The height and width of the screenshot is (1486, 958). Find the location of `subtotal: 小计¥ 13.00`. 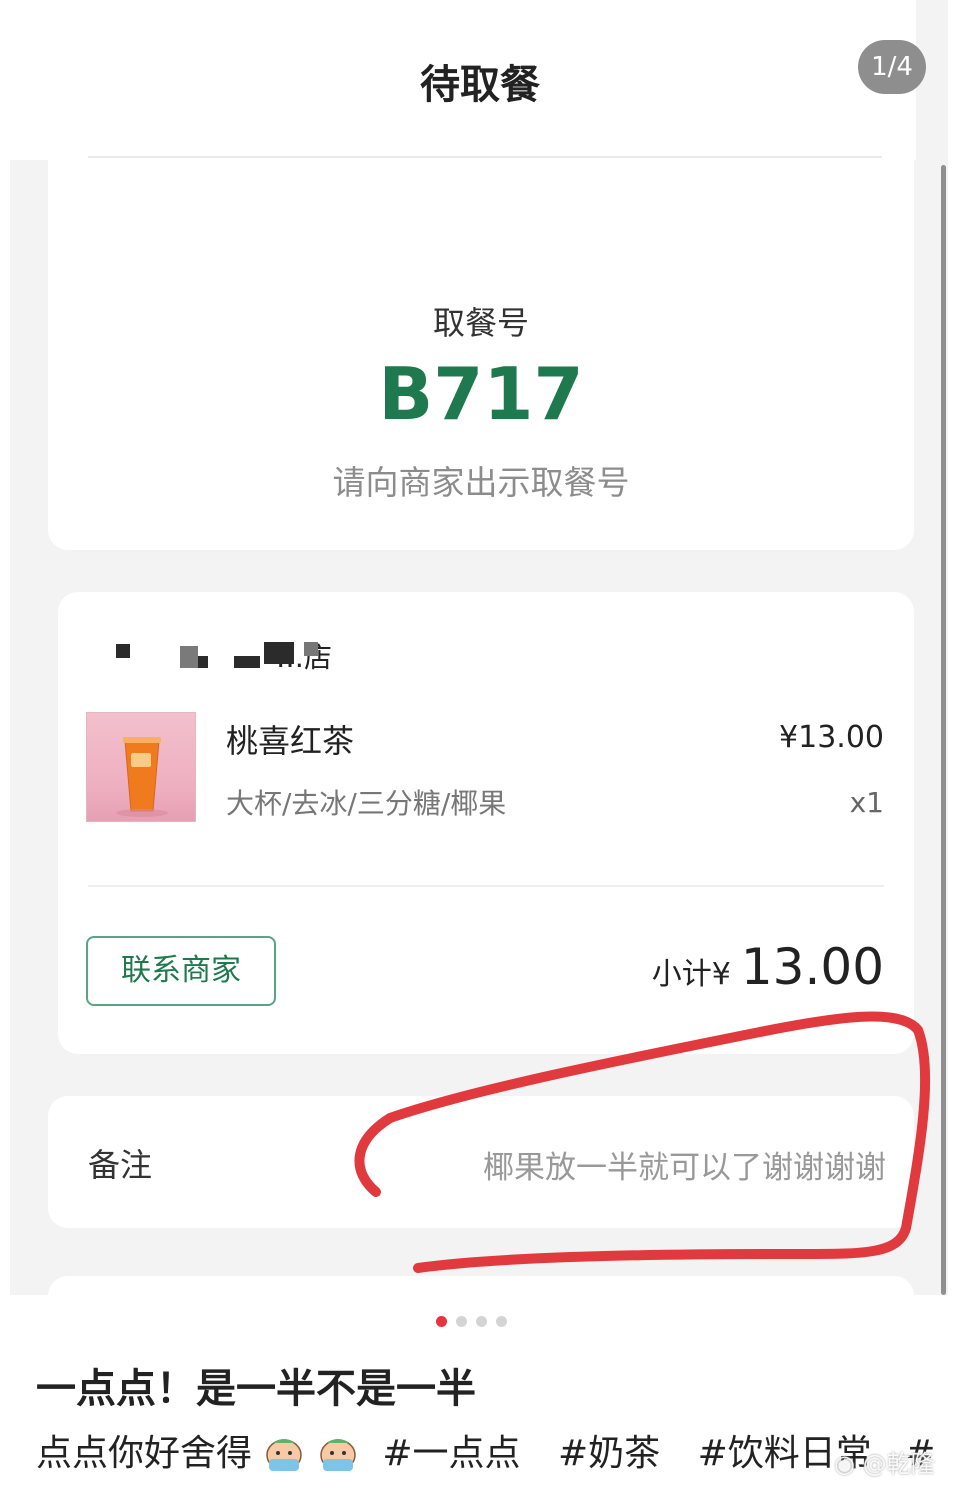

subtotal: 小计¥ 13.00 is located at coordinates (768, 967).